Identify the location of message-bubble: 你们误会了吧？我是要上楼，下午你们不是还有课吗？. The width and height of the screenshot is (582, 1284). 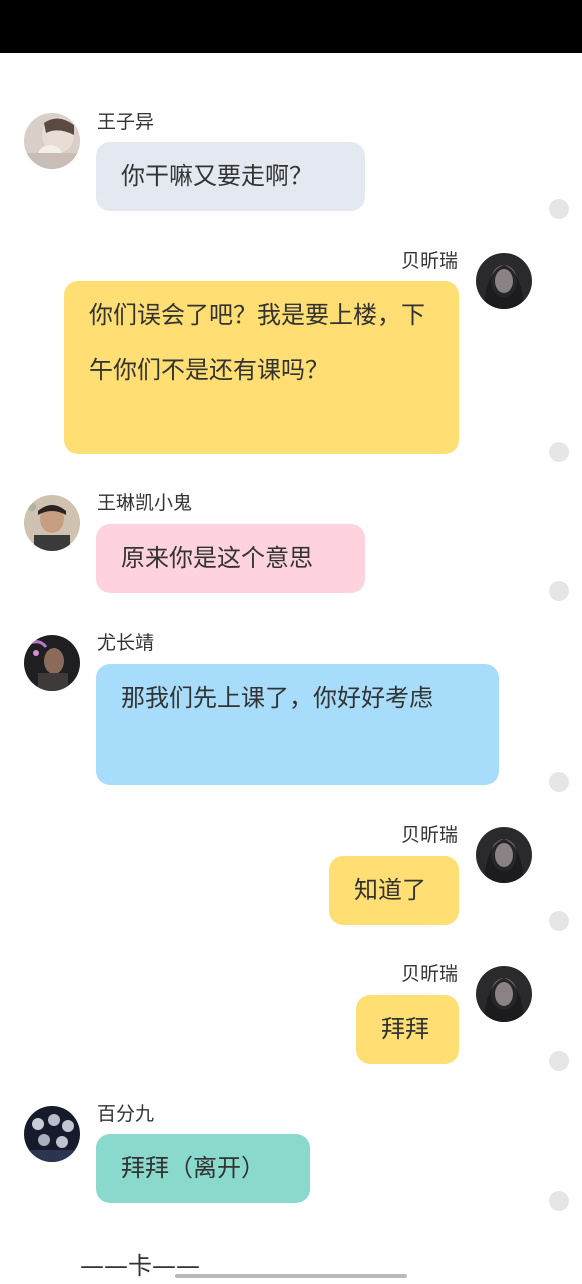
(261, 367).